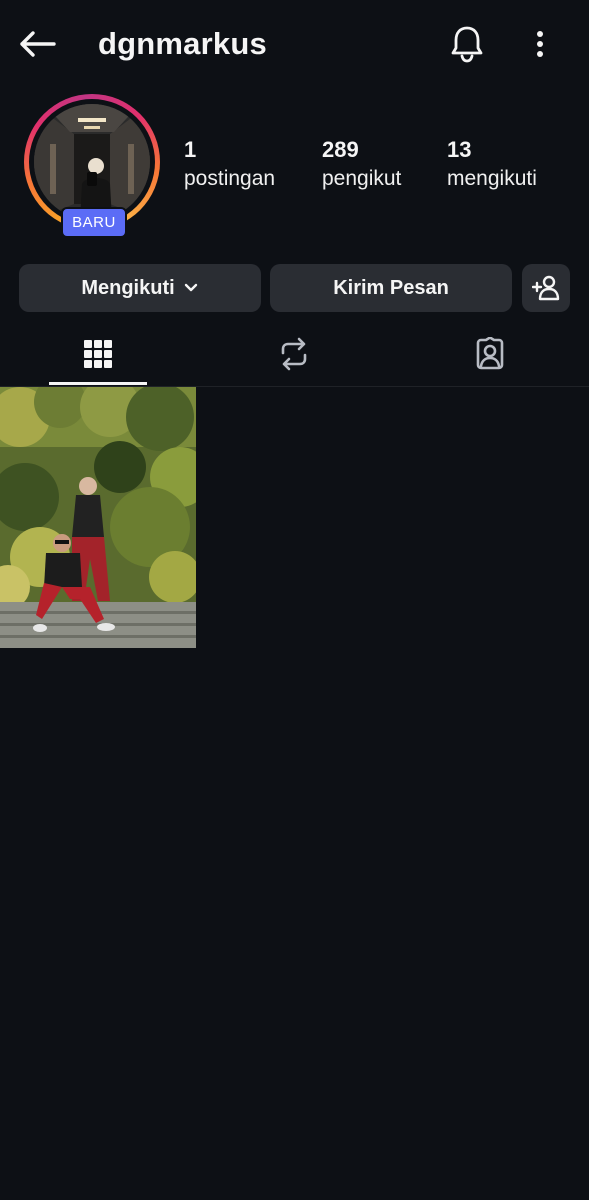  Describe the element at coordinates (492, 165) in the screenshot. I see `stat-following: 13 mengikuti` at that location.